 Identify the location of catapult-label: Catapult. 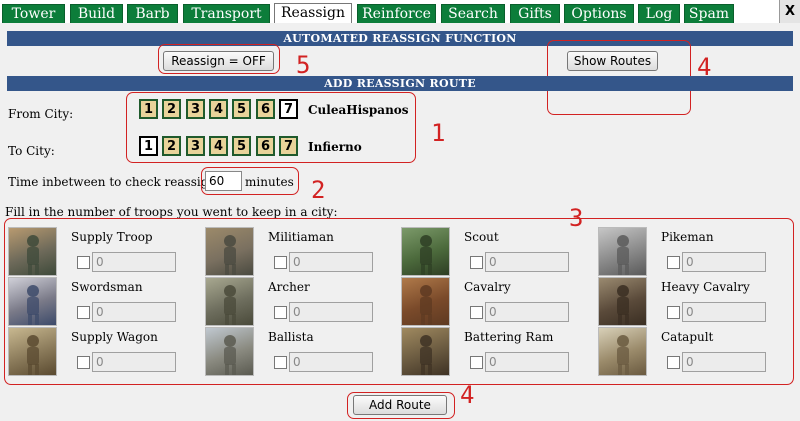
(687, 337).